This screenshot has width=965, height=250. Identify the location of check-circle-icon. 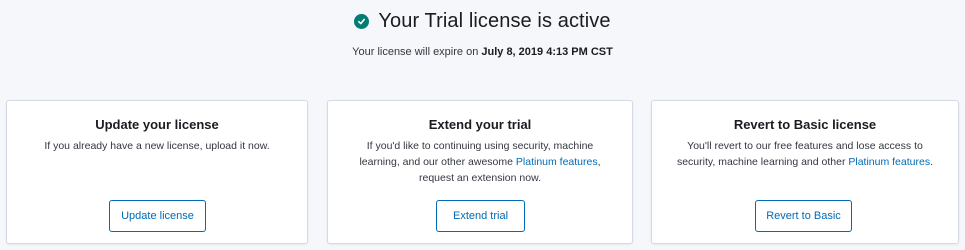
(362, 21).